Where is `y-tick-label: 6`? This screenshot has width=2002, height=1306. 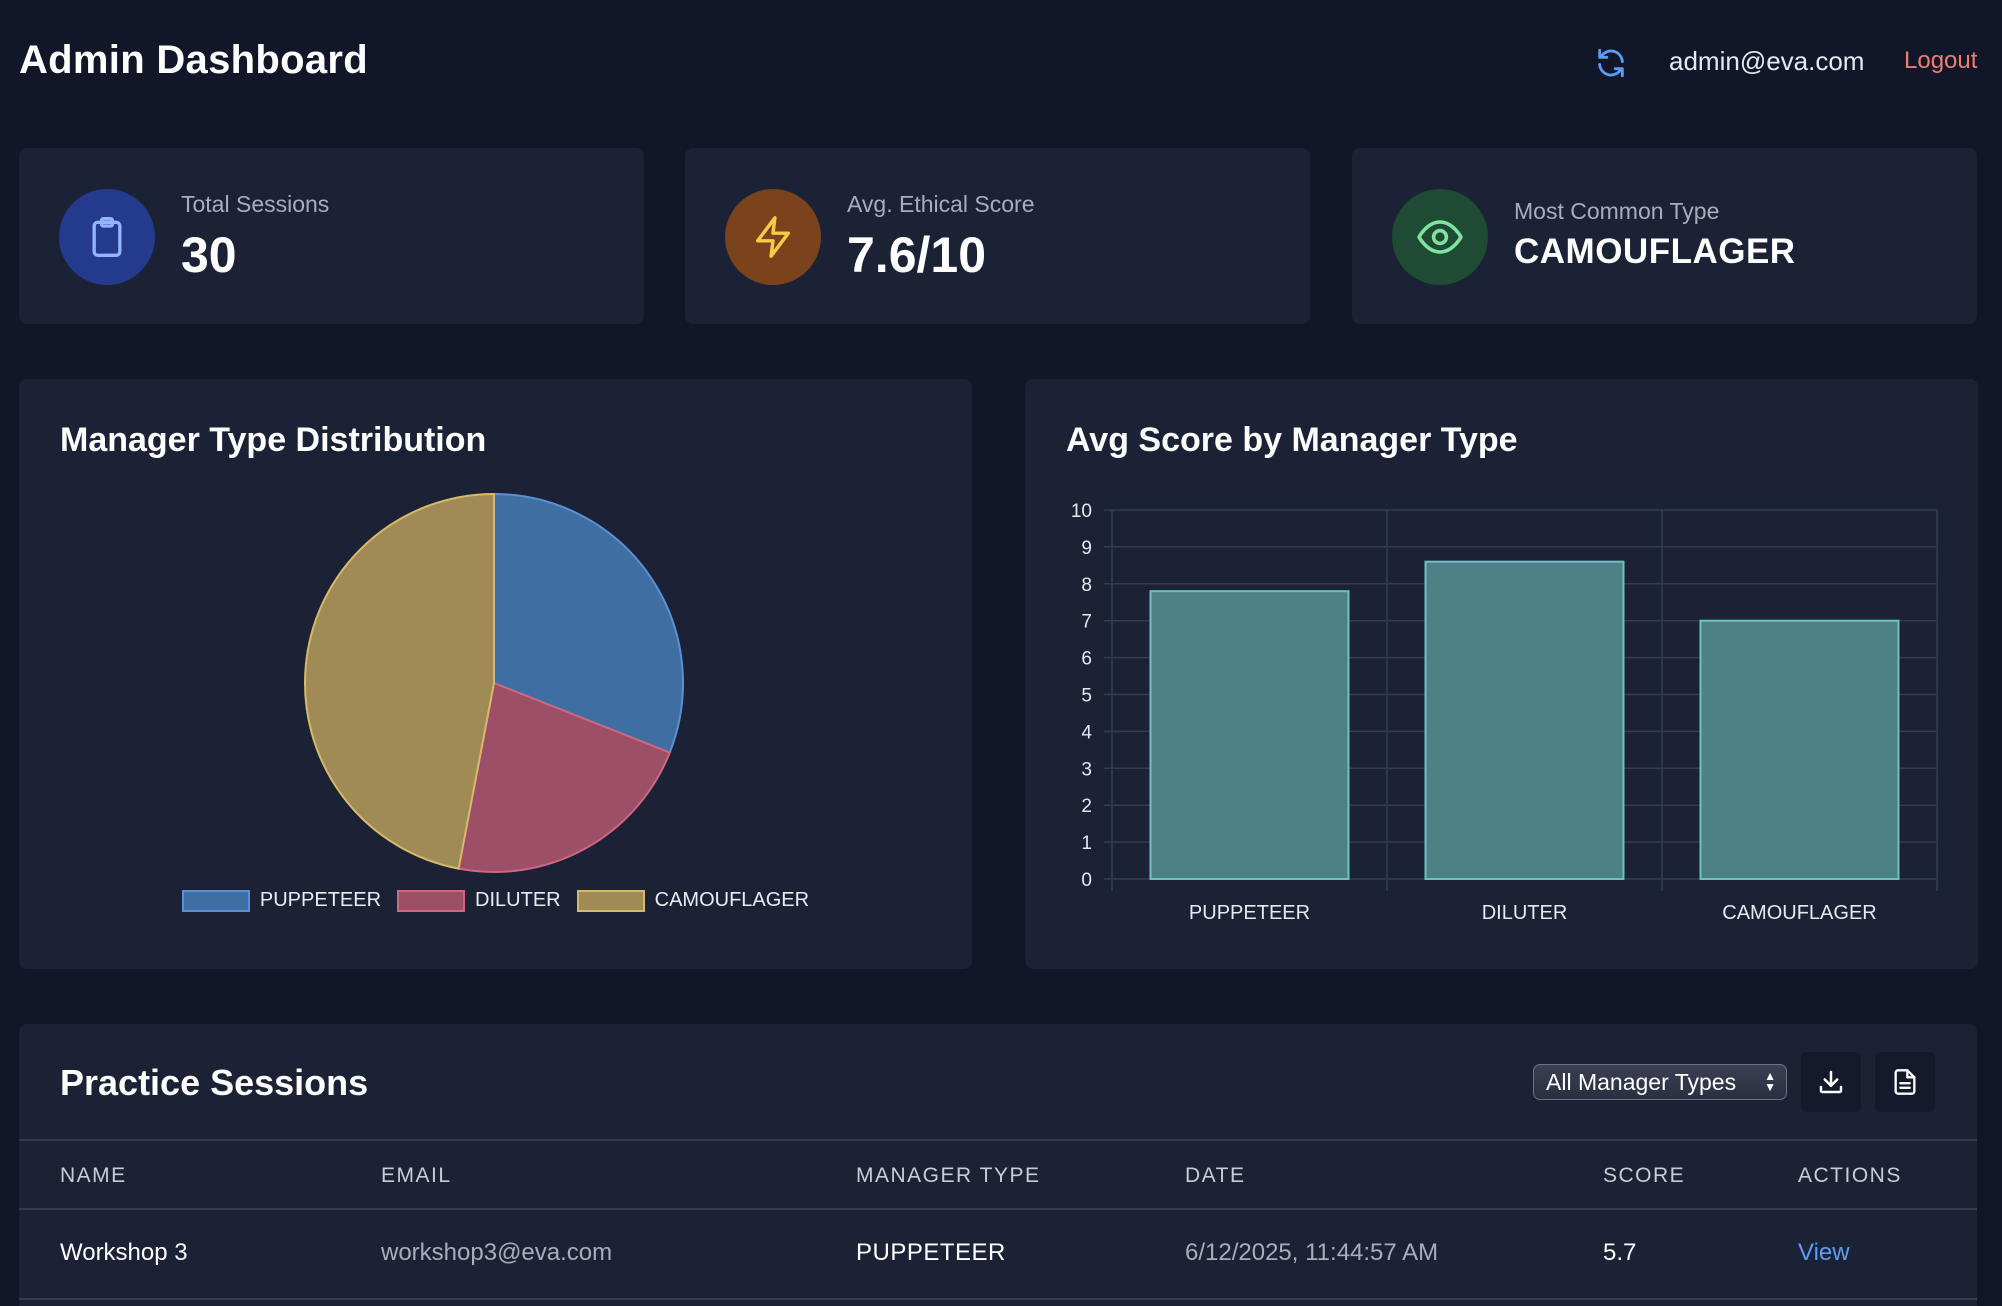 y-tick-label: 6 is located at coordinates (1086, 659).